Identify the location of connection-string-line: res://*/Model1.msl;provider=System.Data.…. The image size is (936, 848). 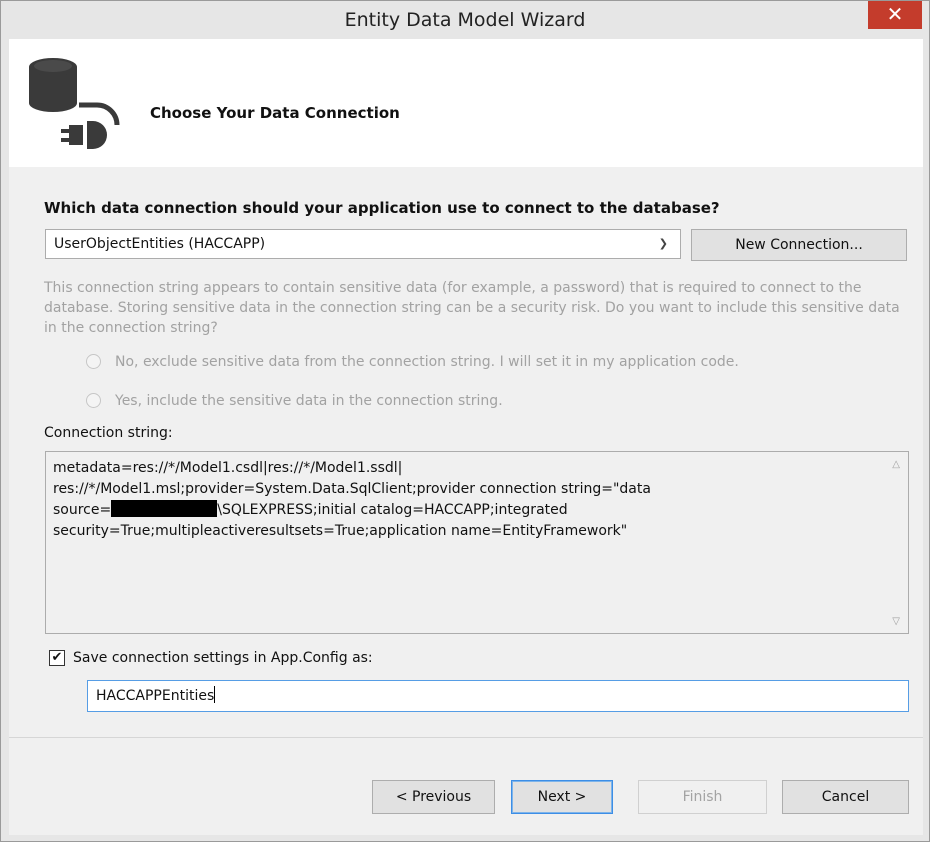
(352, 489).